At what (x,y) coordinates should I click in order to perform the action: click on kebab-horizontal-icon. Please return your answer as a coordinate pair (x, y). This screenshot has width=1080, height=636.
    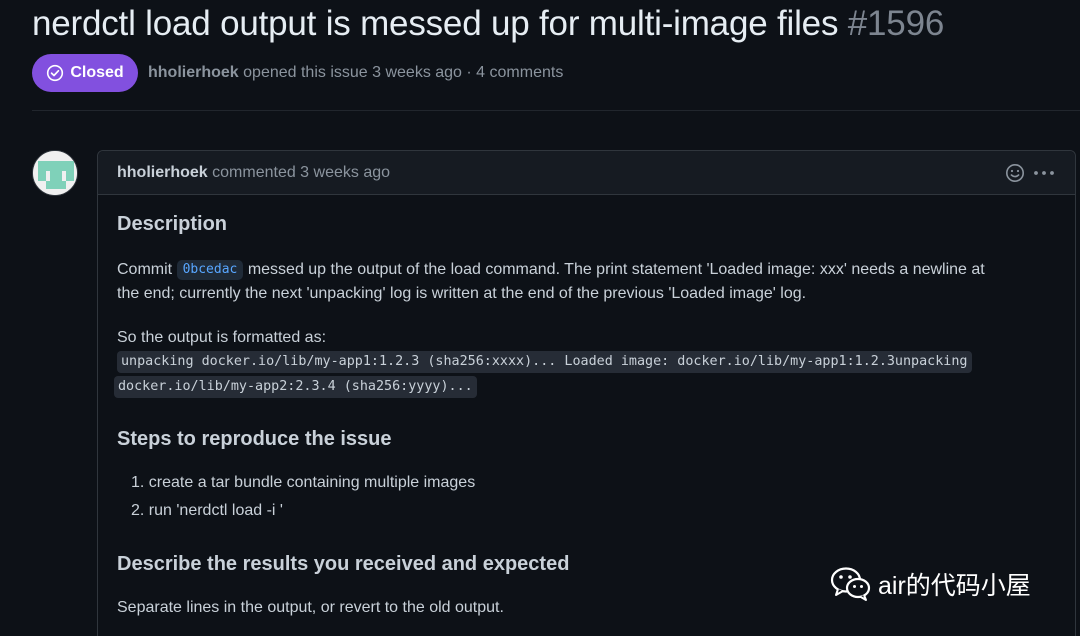
    Looking at the image, I should click on (1044, 173).